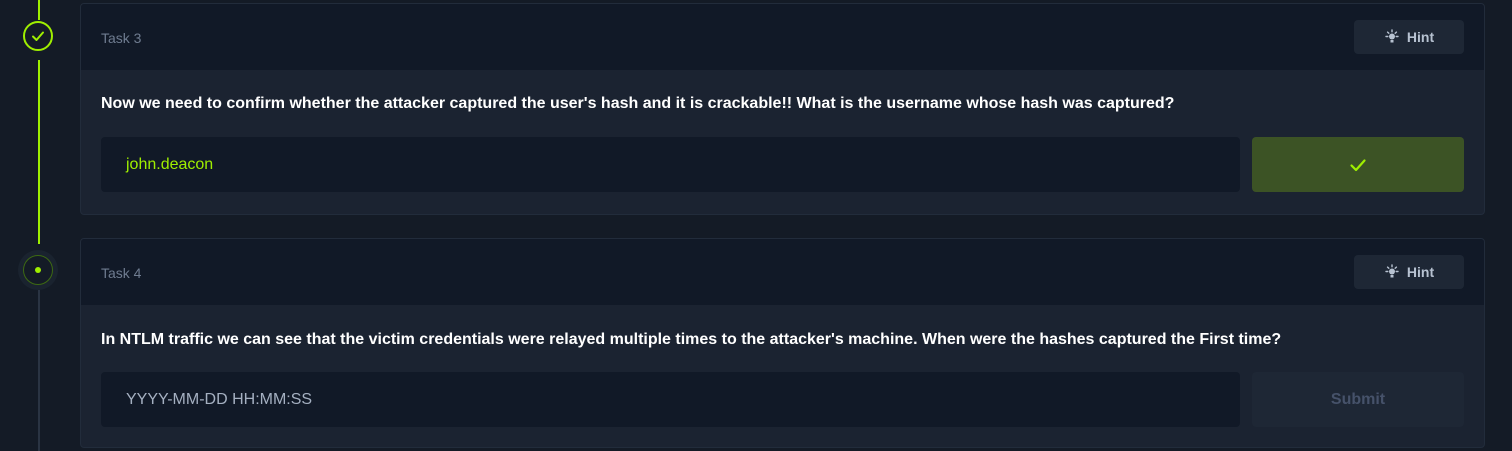 The width and height of the screenshot is (1512, 451). What do you see at coordinates (670, 164) in the screenshot?
I see `answer-field: john.deacon` at bounding box center [670, 164].